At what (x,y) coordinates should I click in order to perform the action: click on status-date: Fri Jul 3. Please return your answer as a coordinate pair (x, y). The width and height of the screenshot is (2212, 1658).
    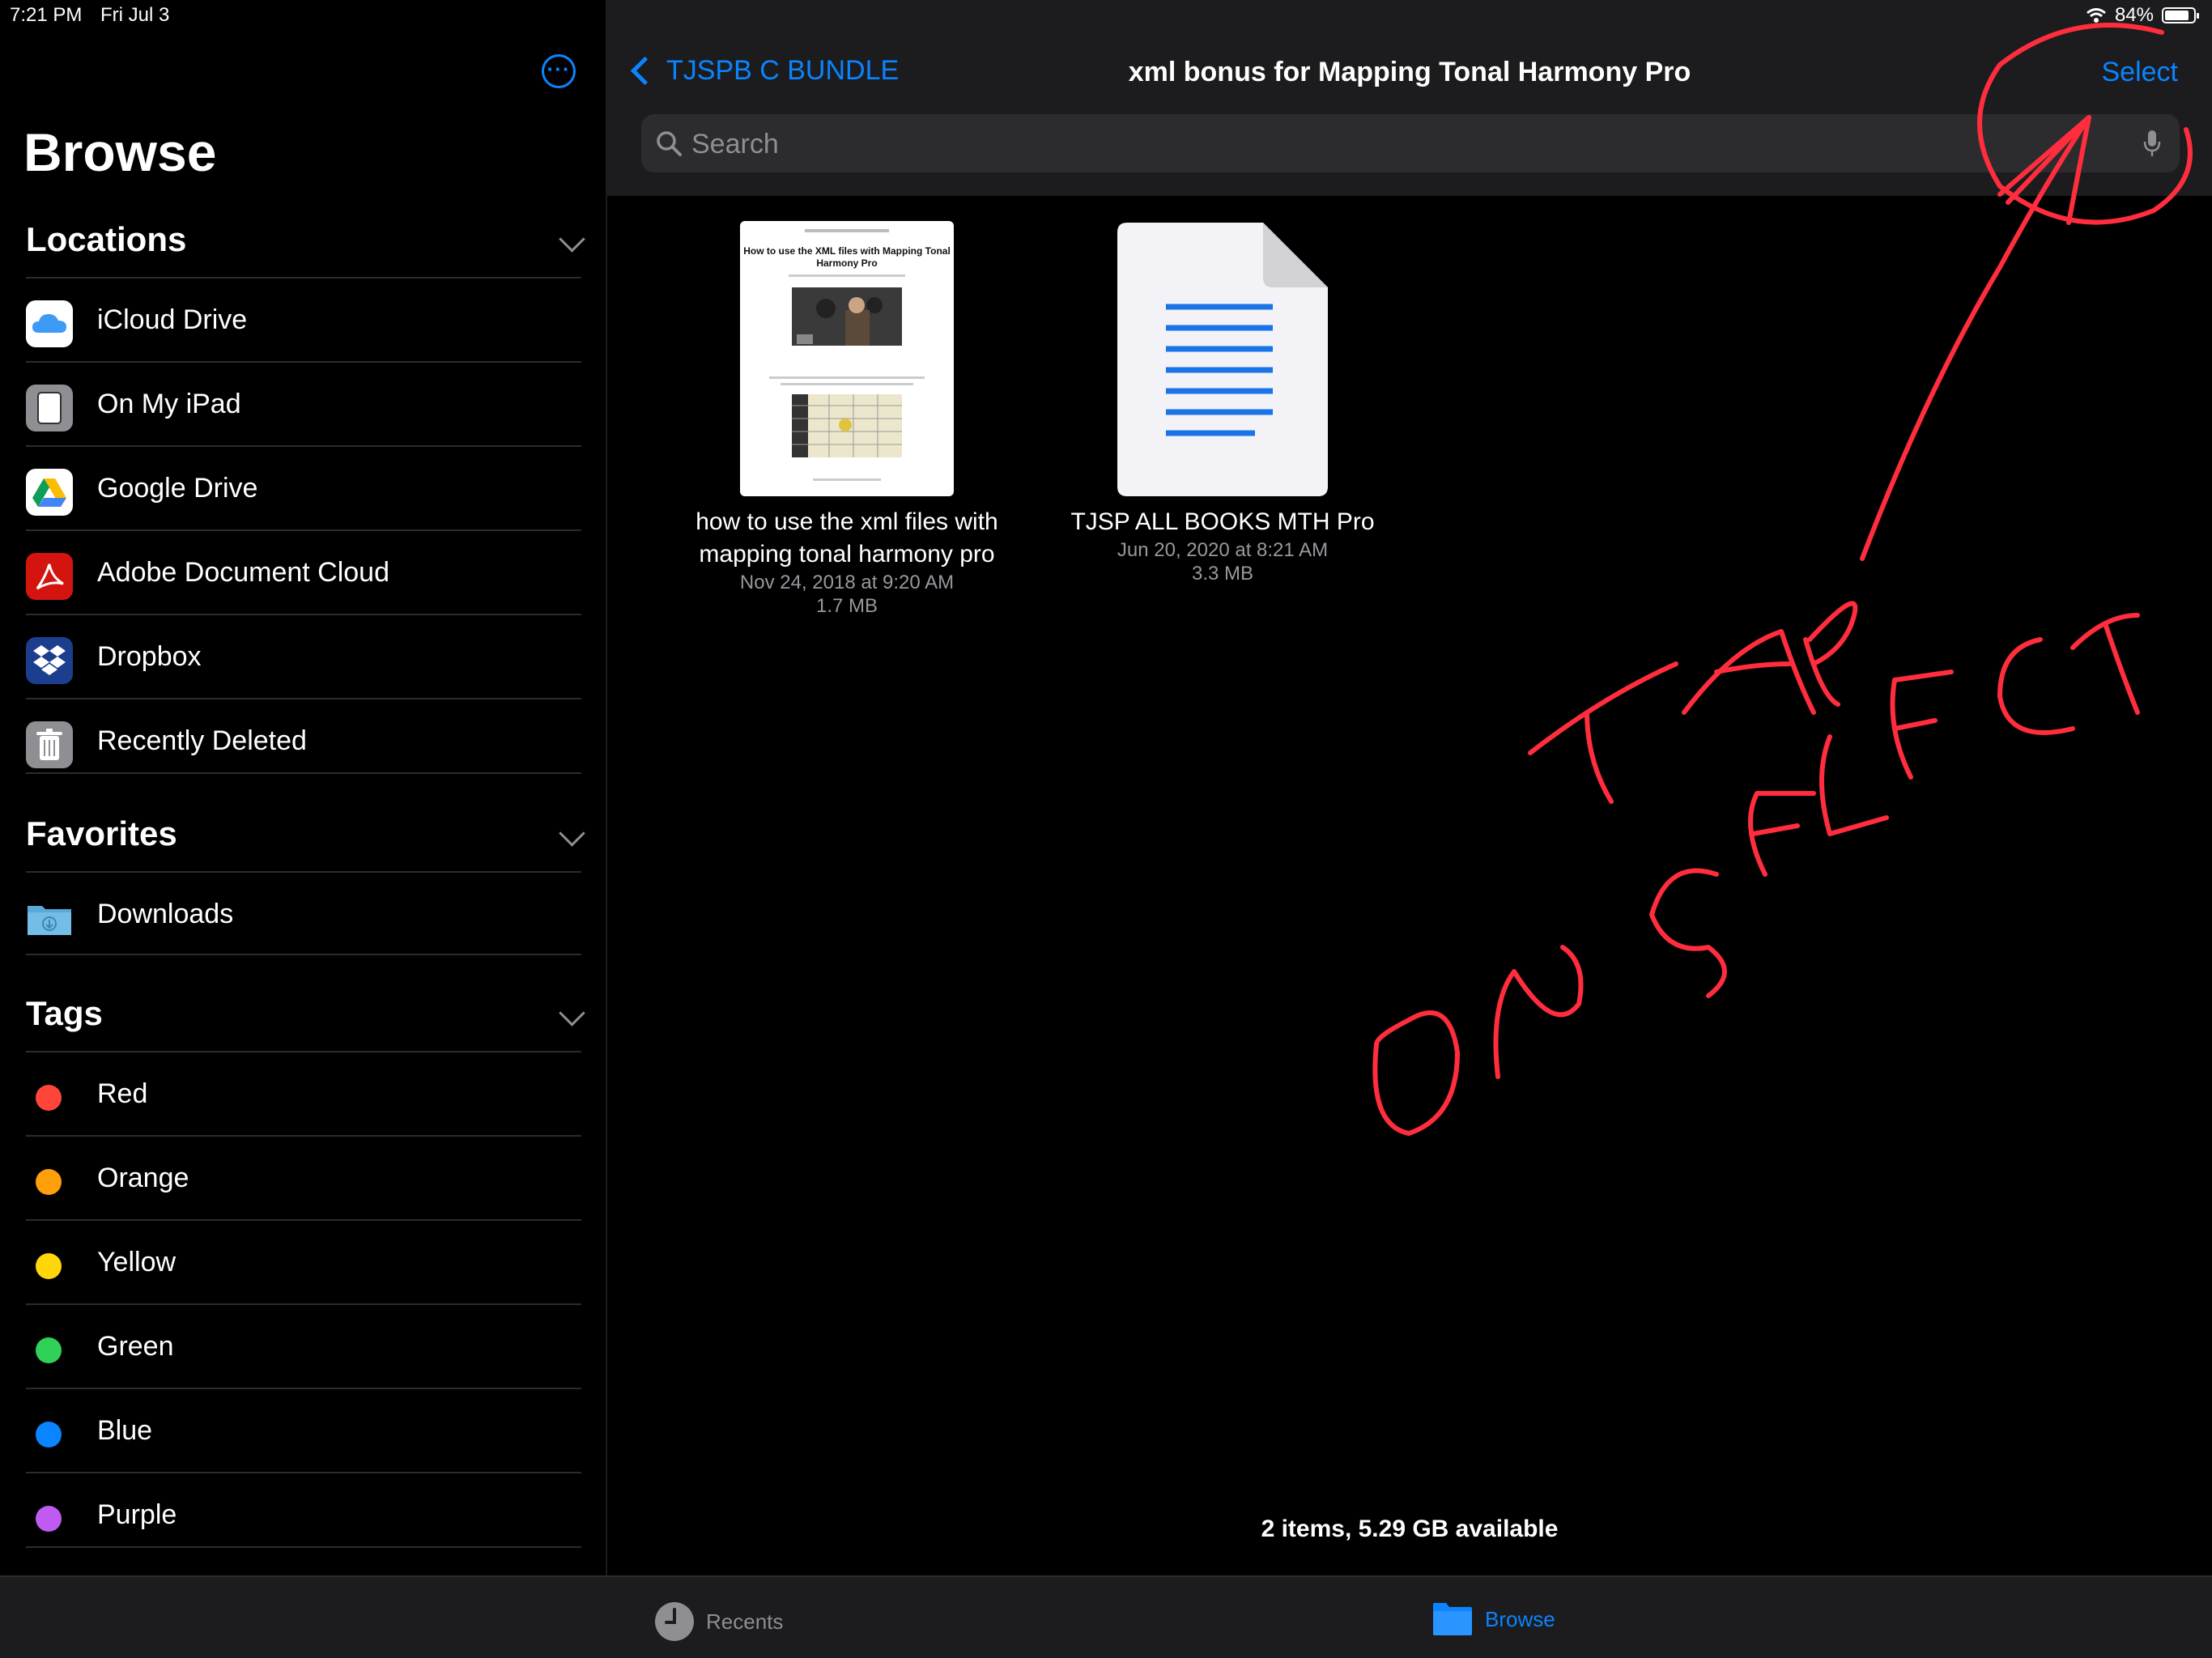
    Looking at the image, I should click on (135, 15).